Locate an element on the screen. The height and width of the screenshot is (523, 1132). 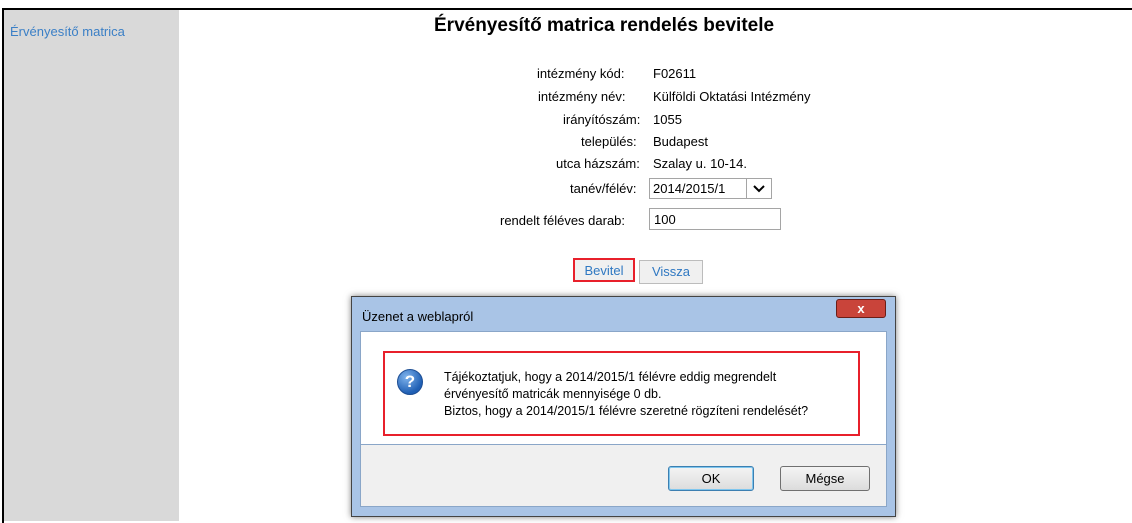
sidebar-link-matrica: Érvényesítő matrica is located at coordinates (67, 31).